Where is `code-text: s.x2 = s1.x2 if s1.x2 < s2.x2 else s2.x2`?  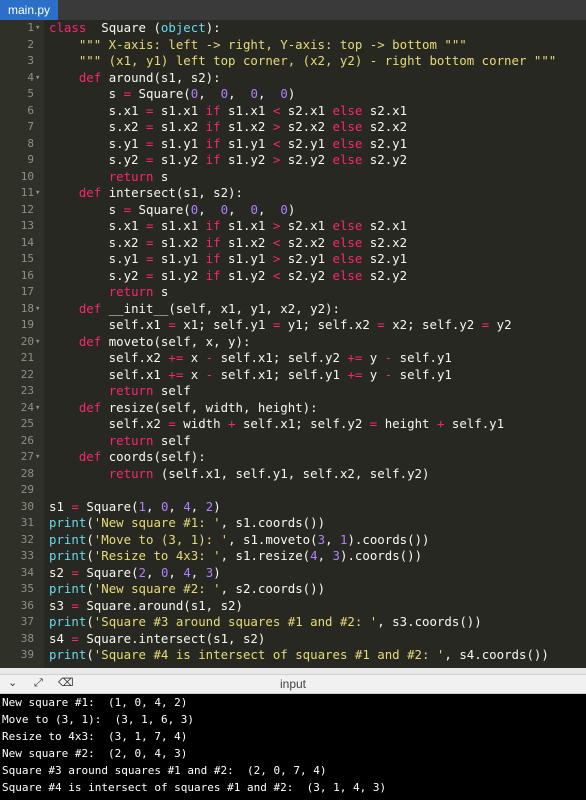 code-text: s.x2 = s1.x2 if s1.x2 < s2.x2 else s2.x2 is located at coordinates (228, 242).